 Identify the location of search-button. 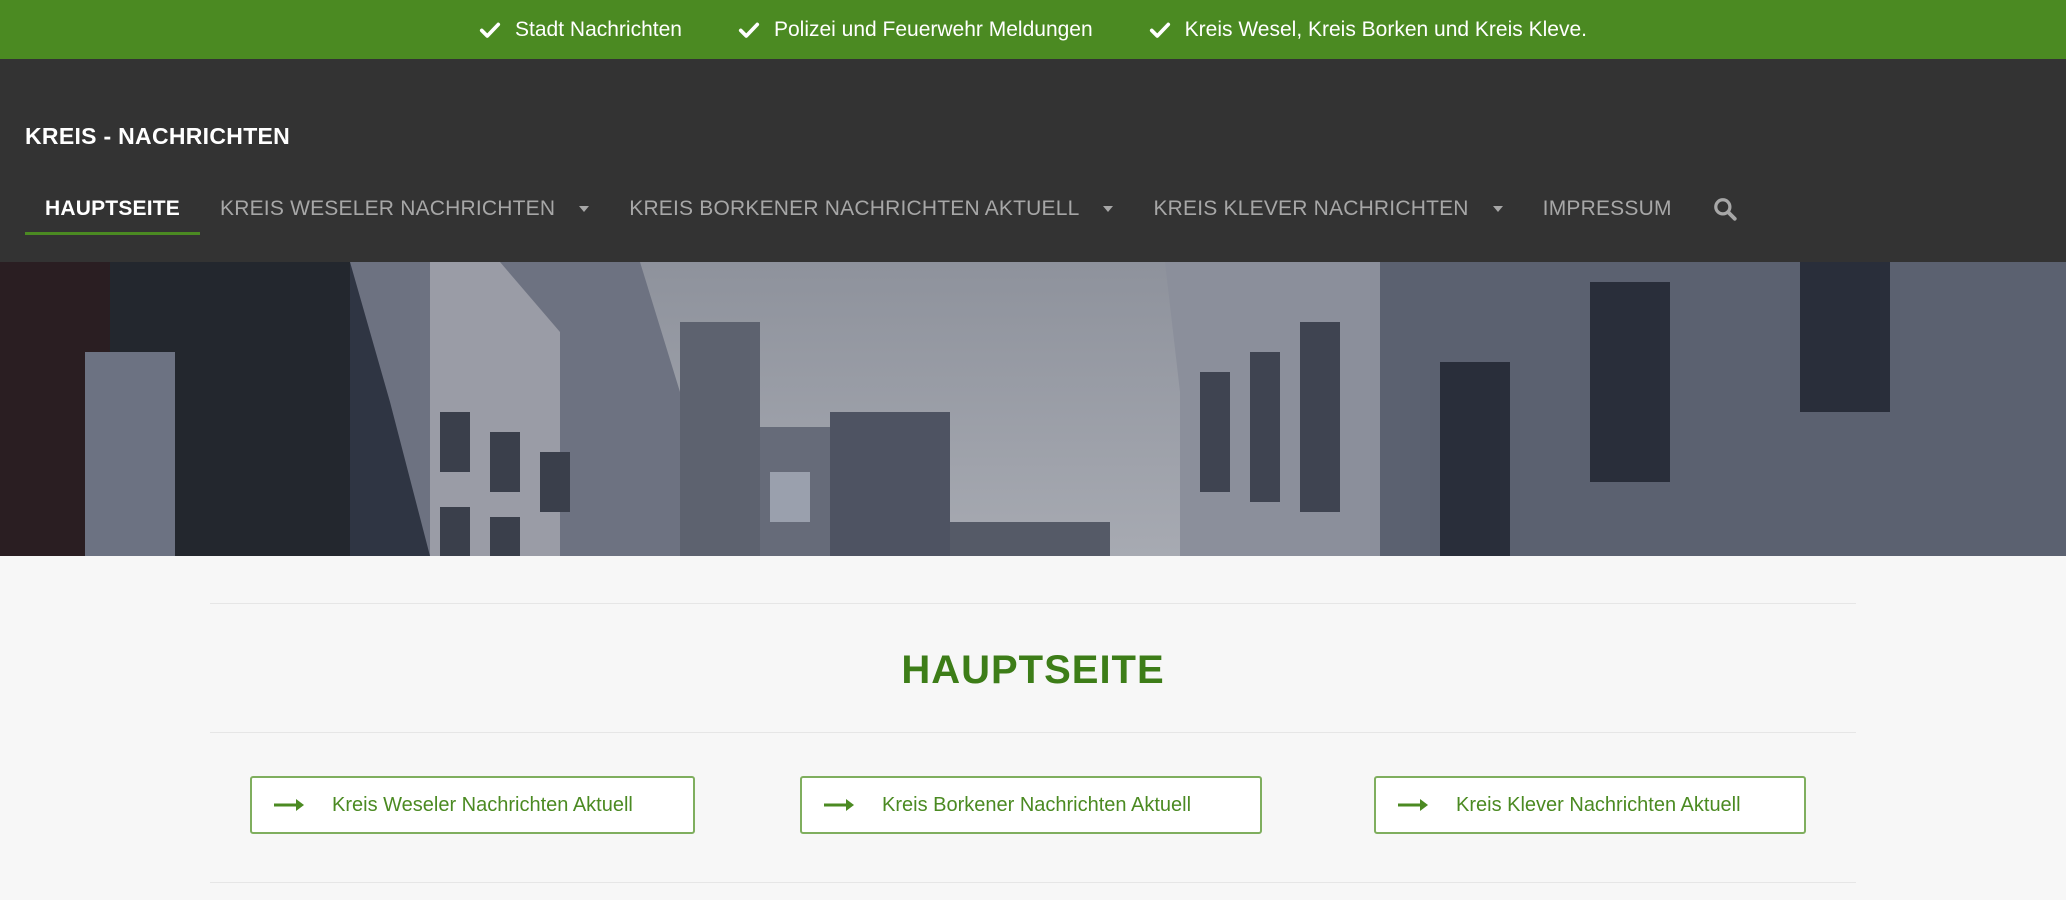
(1725, 209).